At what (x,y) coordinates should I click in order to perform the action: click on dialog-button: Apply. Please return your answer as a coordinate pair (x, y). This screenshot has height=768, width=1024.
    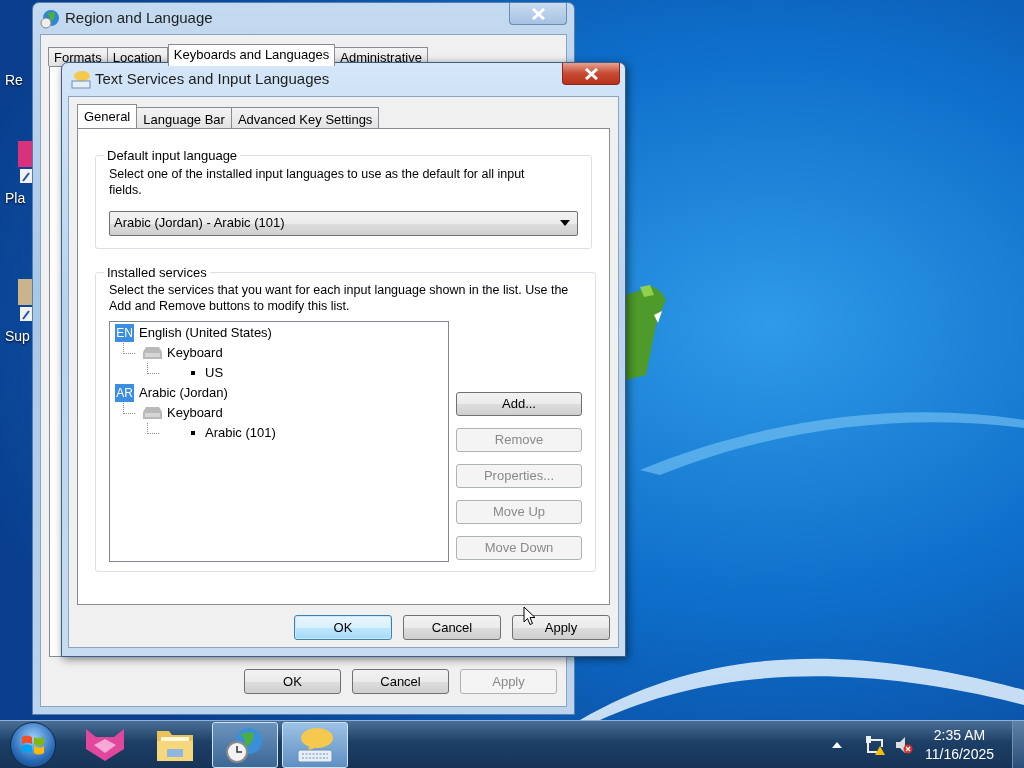
    Looking at the image, I should click on (561, 627).